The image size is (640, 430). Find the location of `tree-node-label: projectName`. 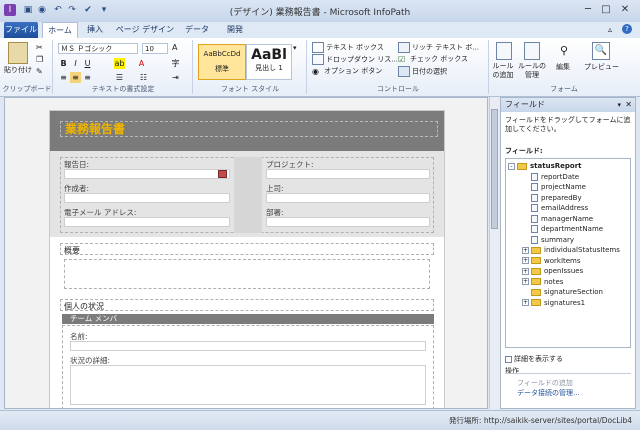

tree-node-label: projectName is located at coordinates (563, 187).